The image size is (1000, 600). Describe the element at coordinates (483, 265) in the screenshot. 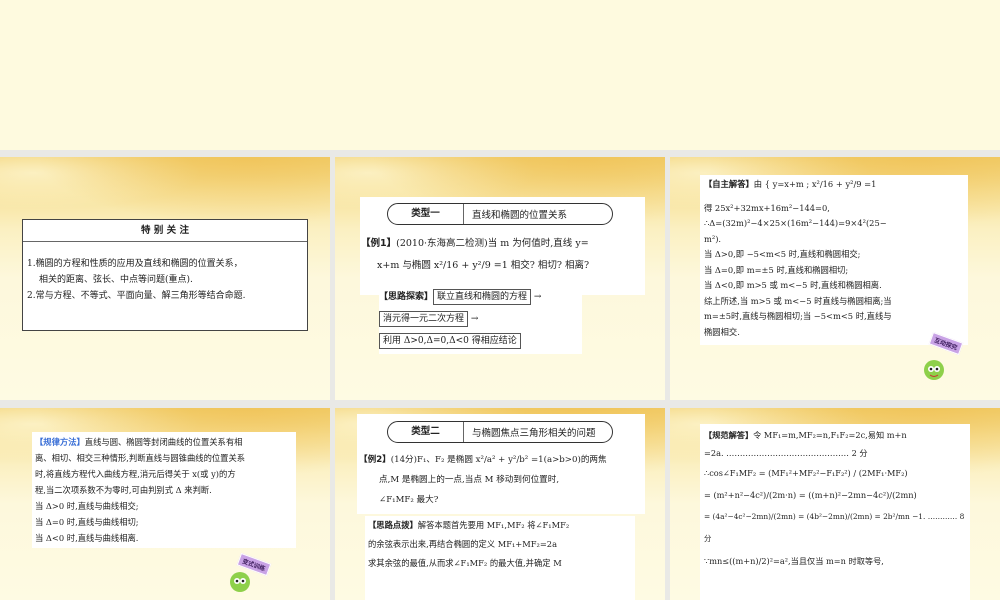

I see `example-text: x+m 与椭圆 x²/16 + y²/9 =1 相交? 相切? 相离?` at that location.